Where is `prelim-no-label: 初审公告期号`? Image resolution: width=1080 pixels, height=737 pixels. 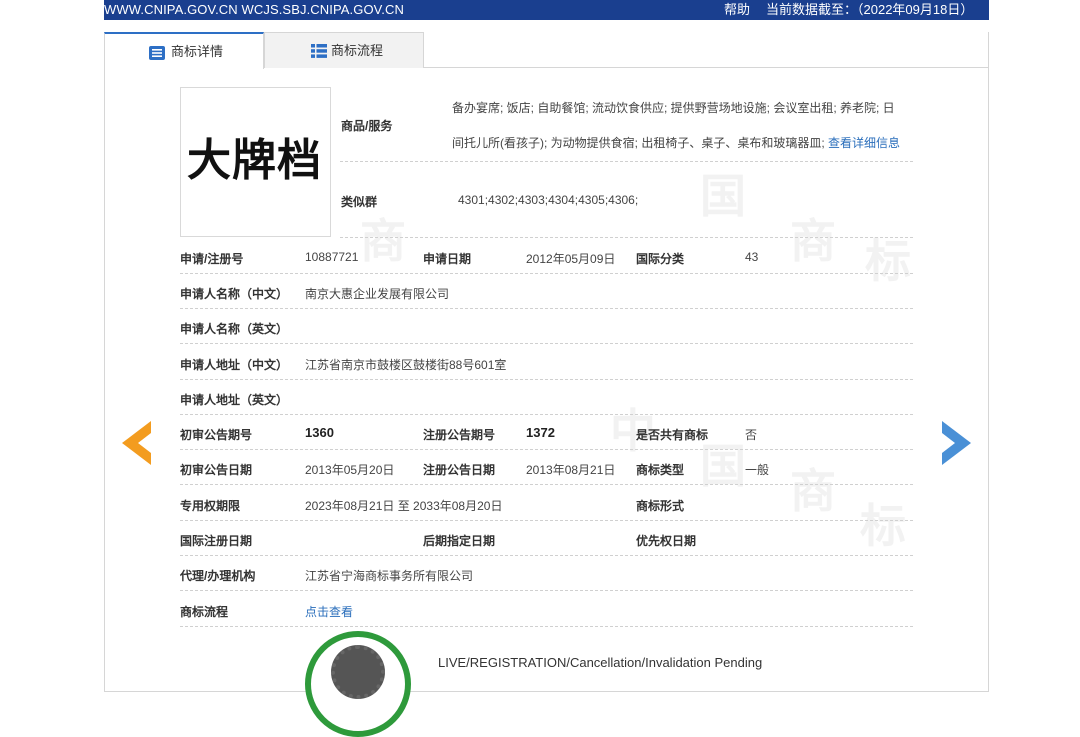 prelim-no-label: 初审公告期号 is located at coordinates (216, 435).